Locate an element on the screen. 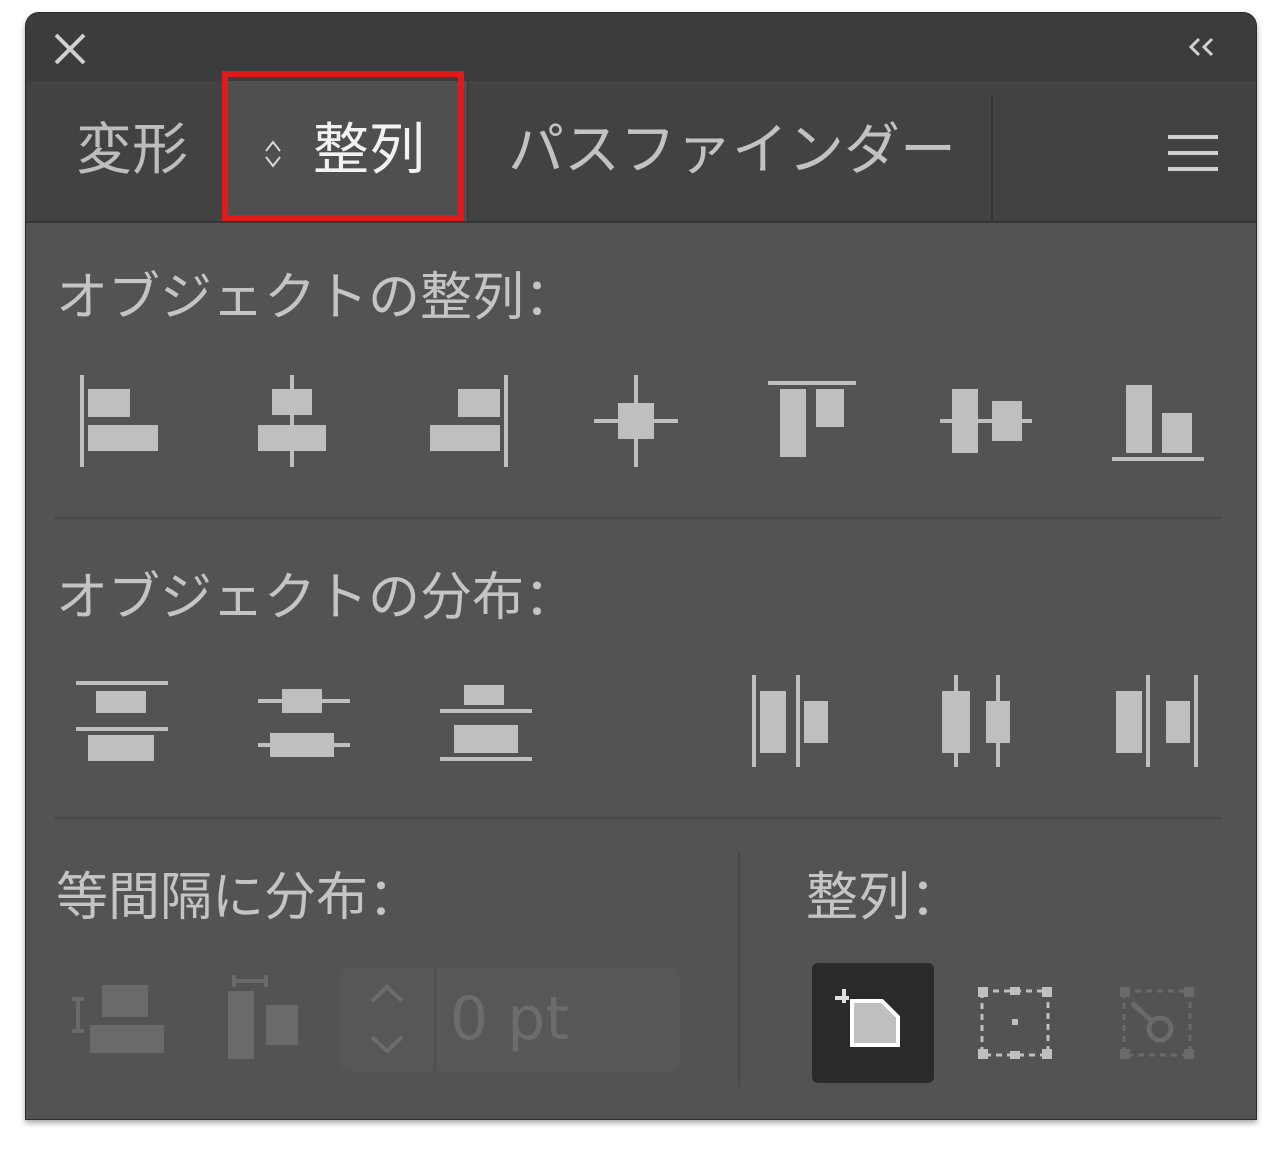 This screenshot has width=1280, height=1158. vertical-distribute-space-icon is located at coordinates (116, 1021).